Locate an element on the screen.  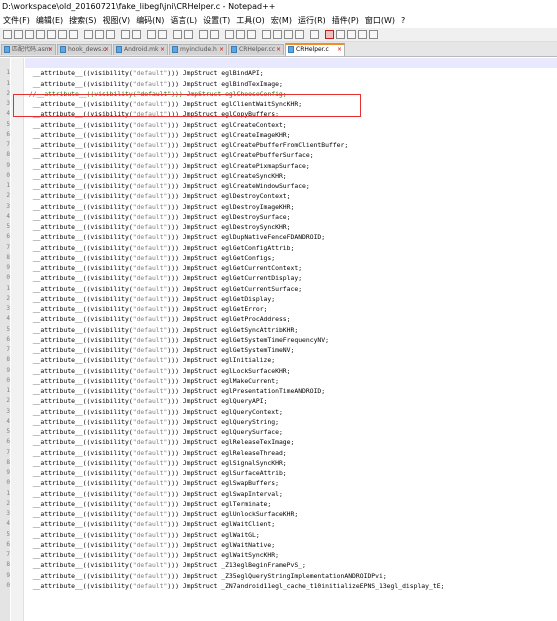
tab-android-mk: Android.mk × is located at coordinates (140, 49).